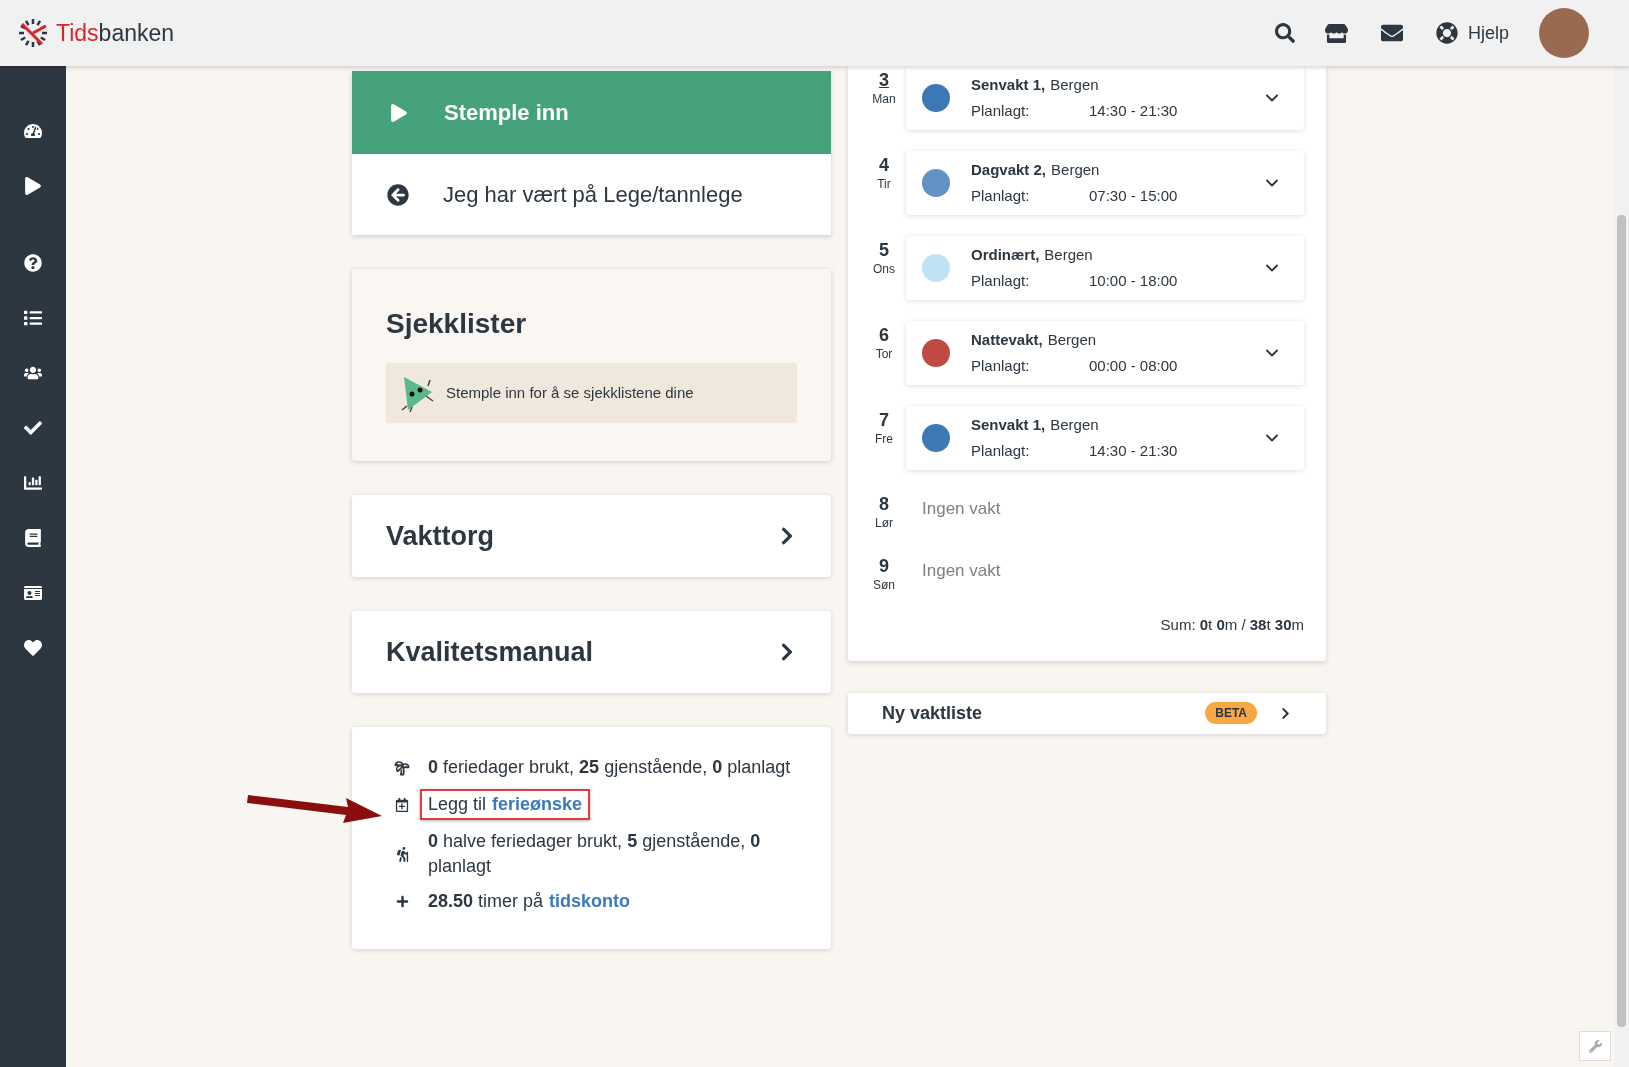 The width and height of the screenshot is (1629, 1067). I want to click on mail-icon, so click(1391, 33).